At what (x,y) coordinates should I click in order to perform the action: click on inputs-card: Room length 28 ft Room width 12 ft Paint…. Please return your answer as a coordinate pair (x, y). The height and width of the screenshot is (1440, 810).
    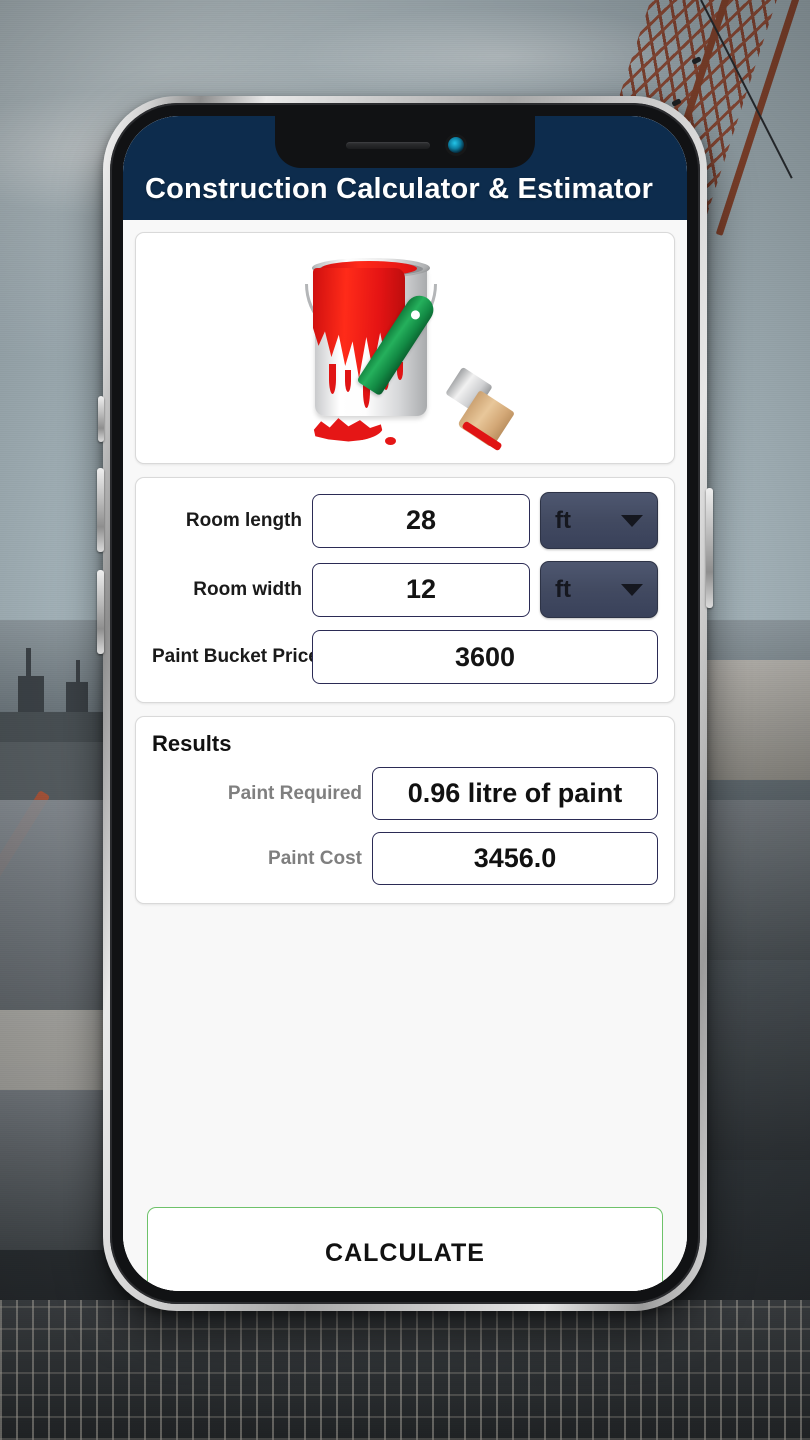
    Looking at the image, I should click on (405, 590).